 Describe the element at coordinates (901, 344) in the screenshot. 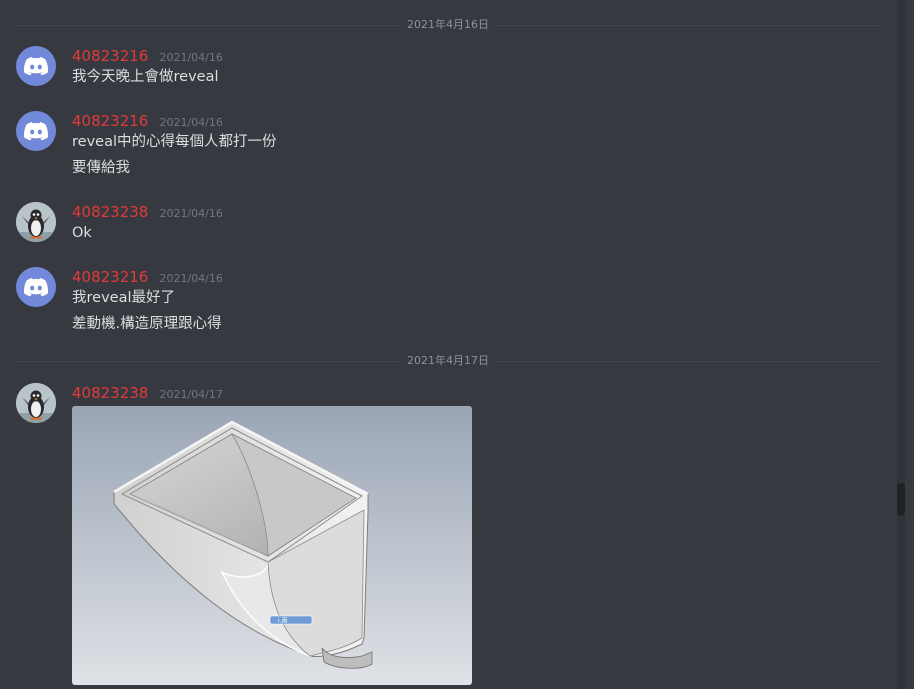

I see `scrollbar-track` at that location.